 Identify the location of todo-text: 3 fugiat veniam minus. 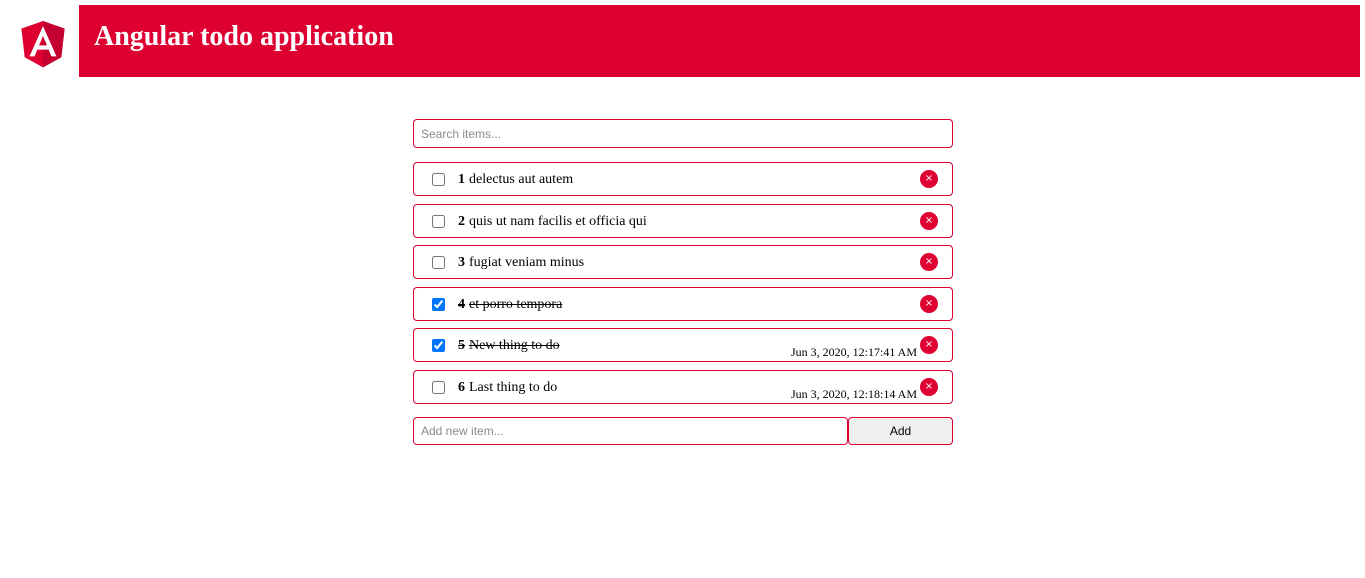
(521, 262).